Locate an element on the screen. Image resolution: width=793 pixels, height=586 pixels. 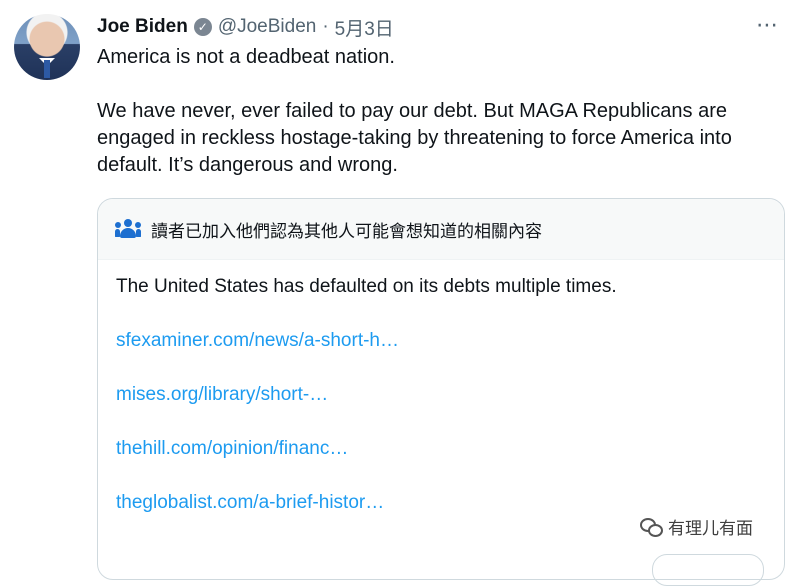
tweet-header: Joe Biden ✓ @JoeBiden · 5月3日 is located at coordinates (245, 27).